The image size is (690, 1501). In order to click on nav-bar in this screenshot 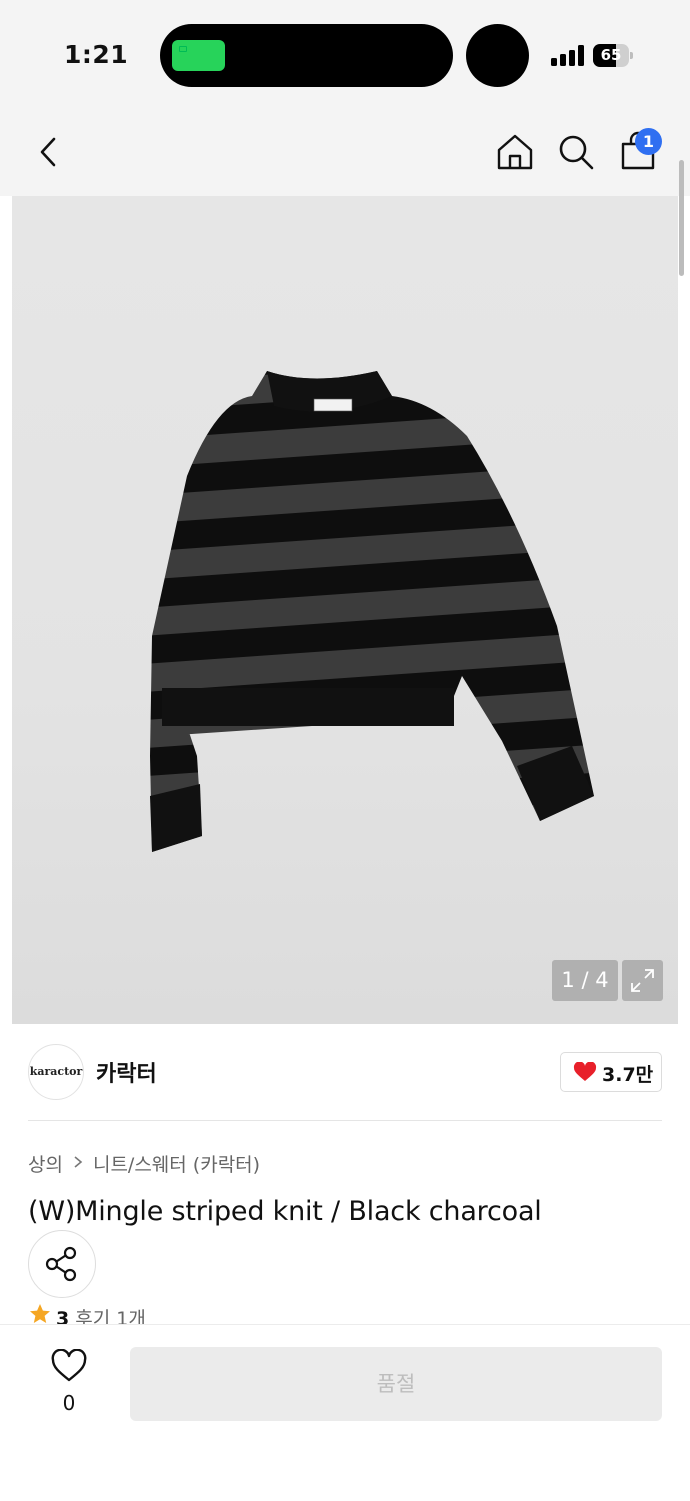, I will do `click(345, 153)`.